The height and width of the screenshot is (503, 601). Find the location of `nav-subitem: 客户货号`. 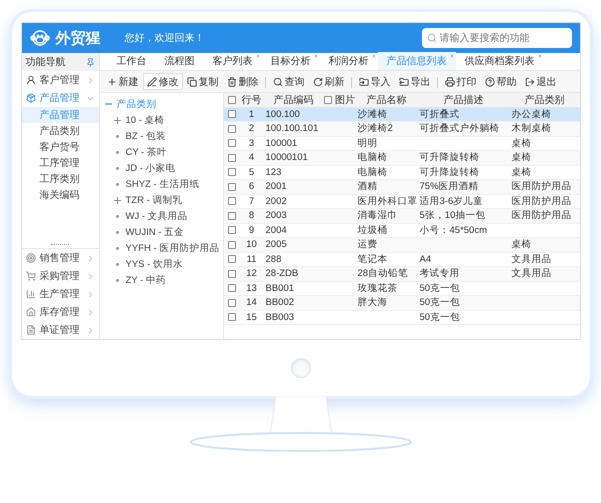

nav-subitem: 客户货号 is located at coordinates (60, 147).